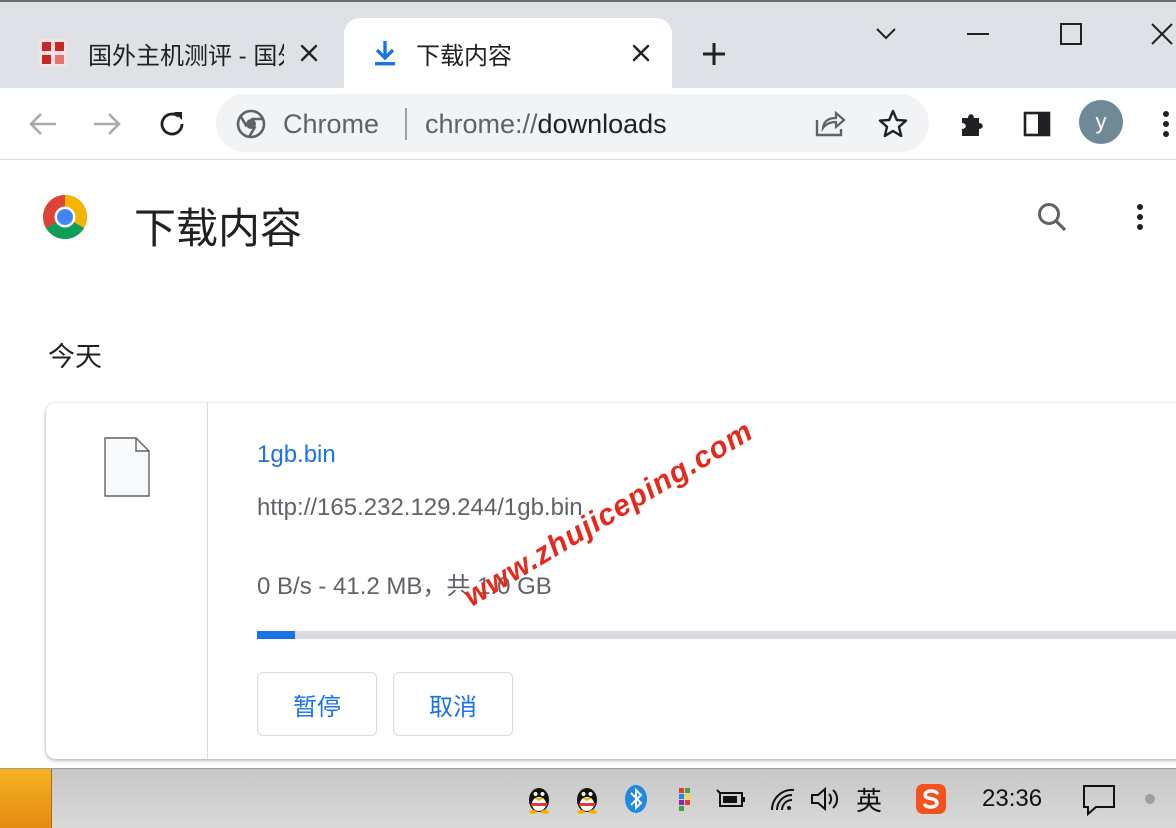 This screenshot has width=1176, height=828. Describe the element at coordinates (186, 56) in the screenshot. I see `tab-title: 国外主机测评 - 国外` at that location.